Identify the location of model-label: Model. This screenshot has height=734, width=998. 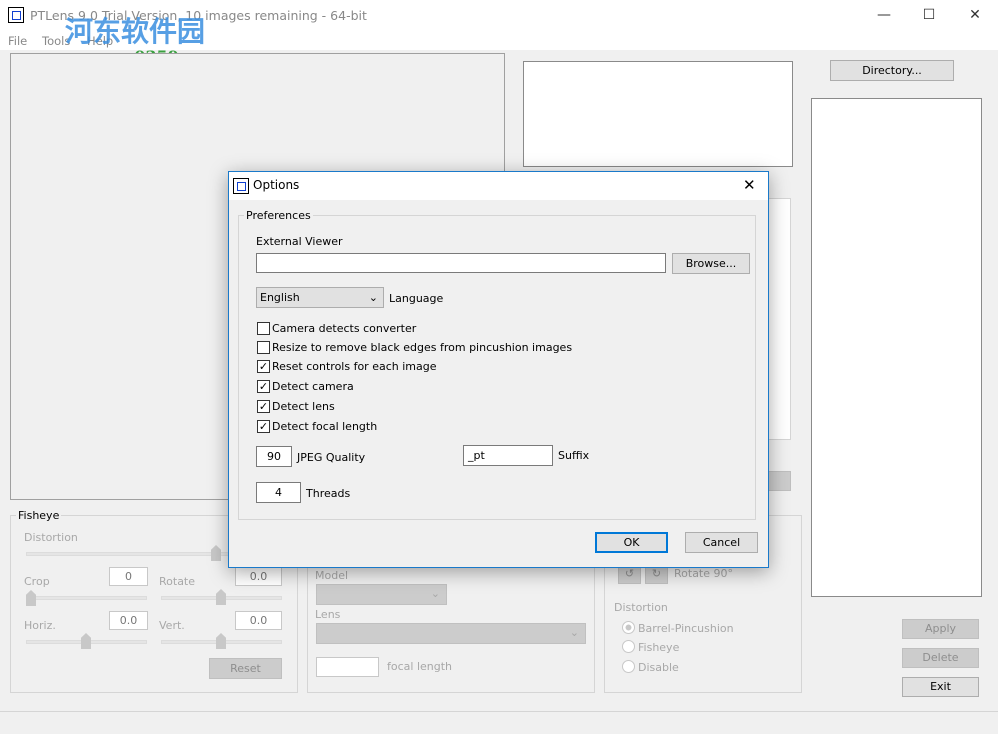
(332, 575).